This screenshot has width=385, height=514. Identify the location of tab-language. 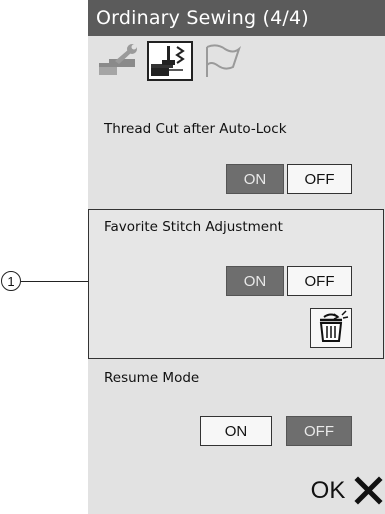
(222, 61).